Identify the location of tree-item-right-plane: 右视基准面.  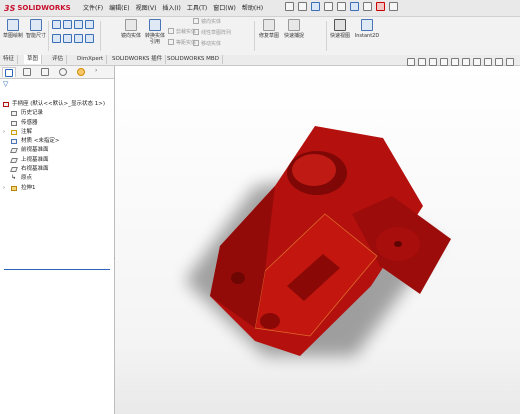
(57, 169).